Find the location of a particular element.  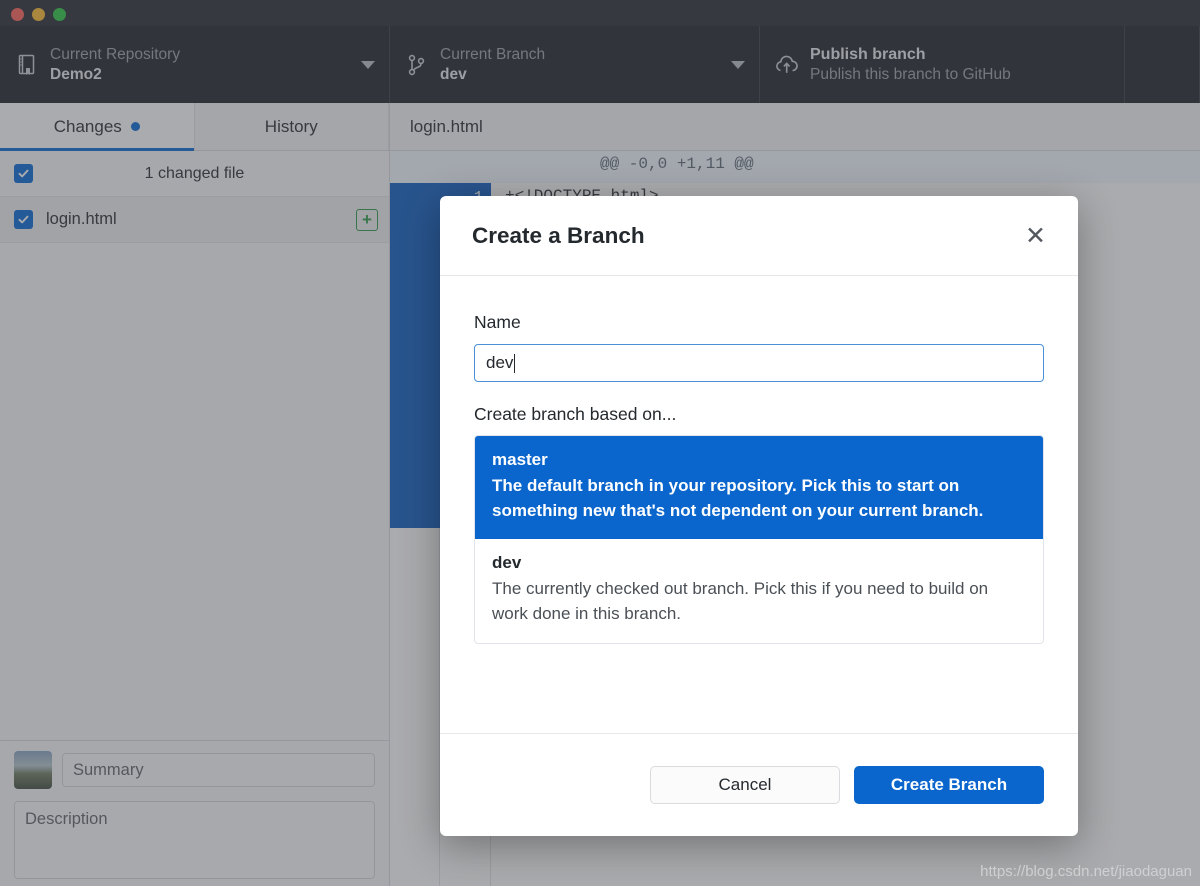

branch-name-input: dev is located at coordinates (759, 363).